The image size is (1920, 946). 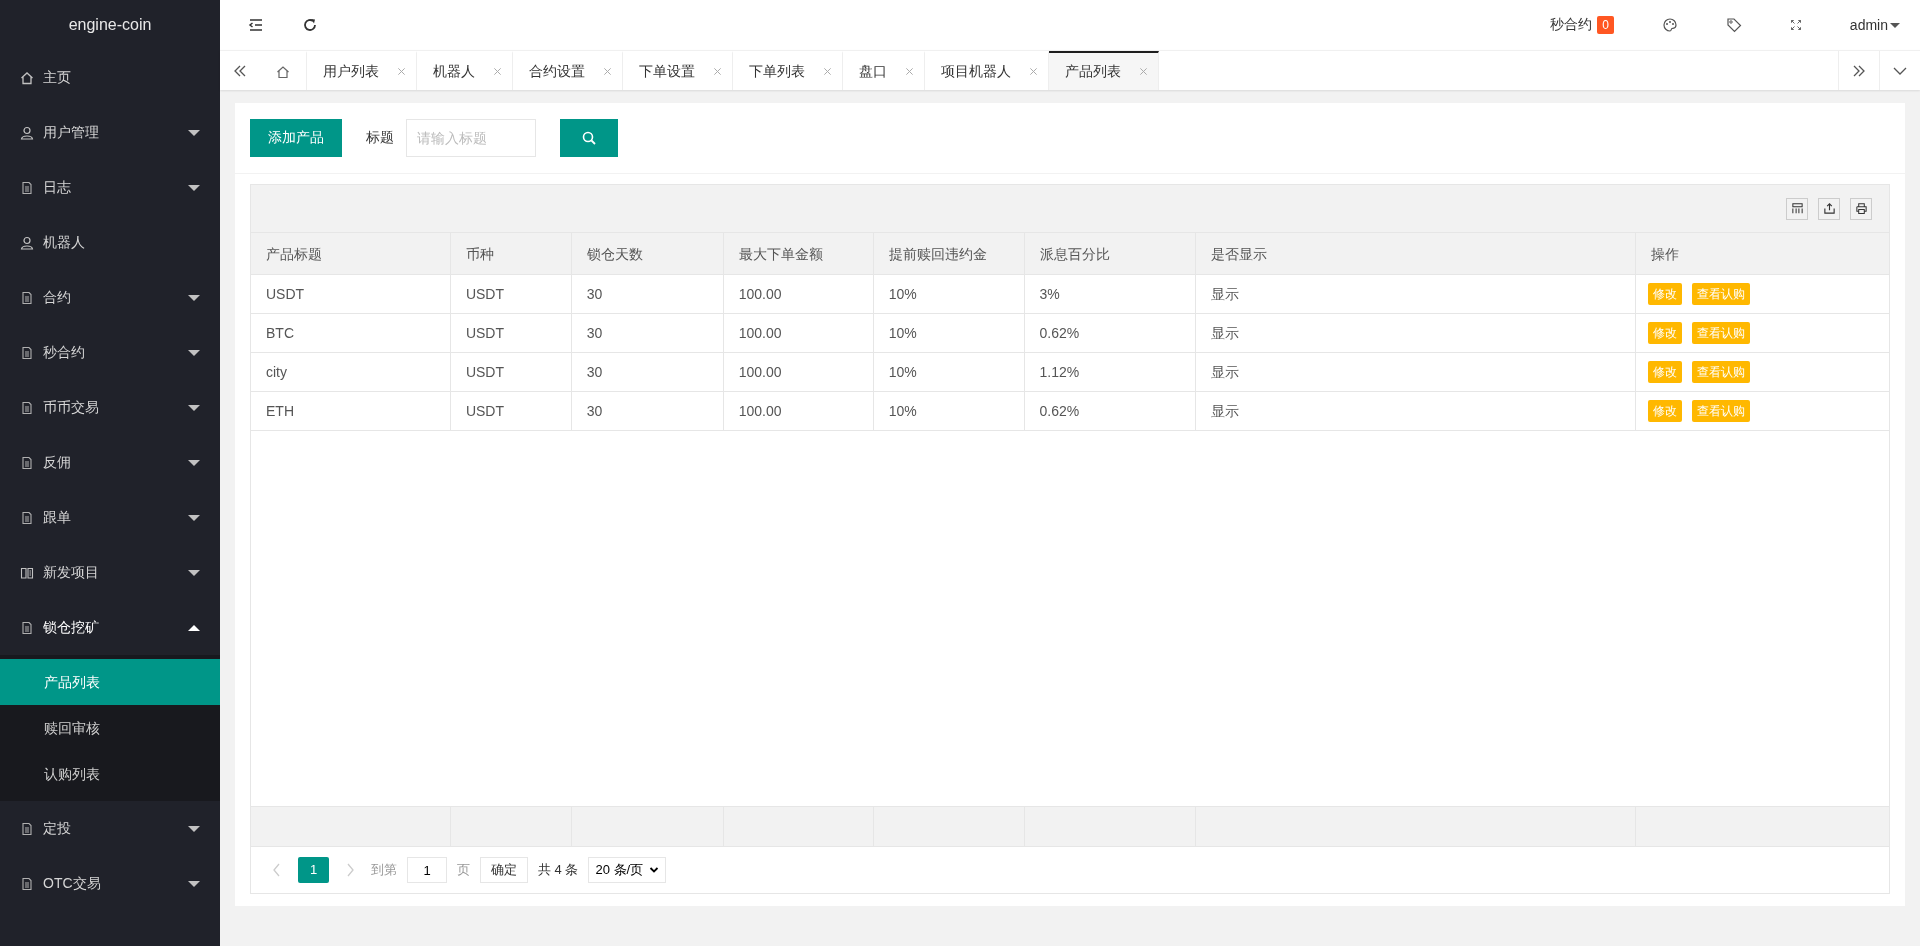 What do you see at coordinates (110, 572) in the screenshot?
I see `sidebar-item: 新发项目` at bounding box center [110, 572].